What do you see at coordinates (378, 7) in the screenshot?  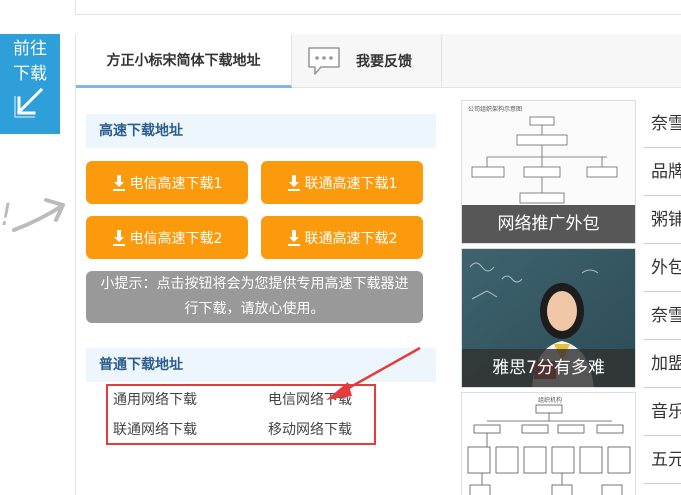 I see `top-container-edge` at bounding box center [378, 7].